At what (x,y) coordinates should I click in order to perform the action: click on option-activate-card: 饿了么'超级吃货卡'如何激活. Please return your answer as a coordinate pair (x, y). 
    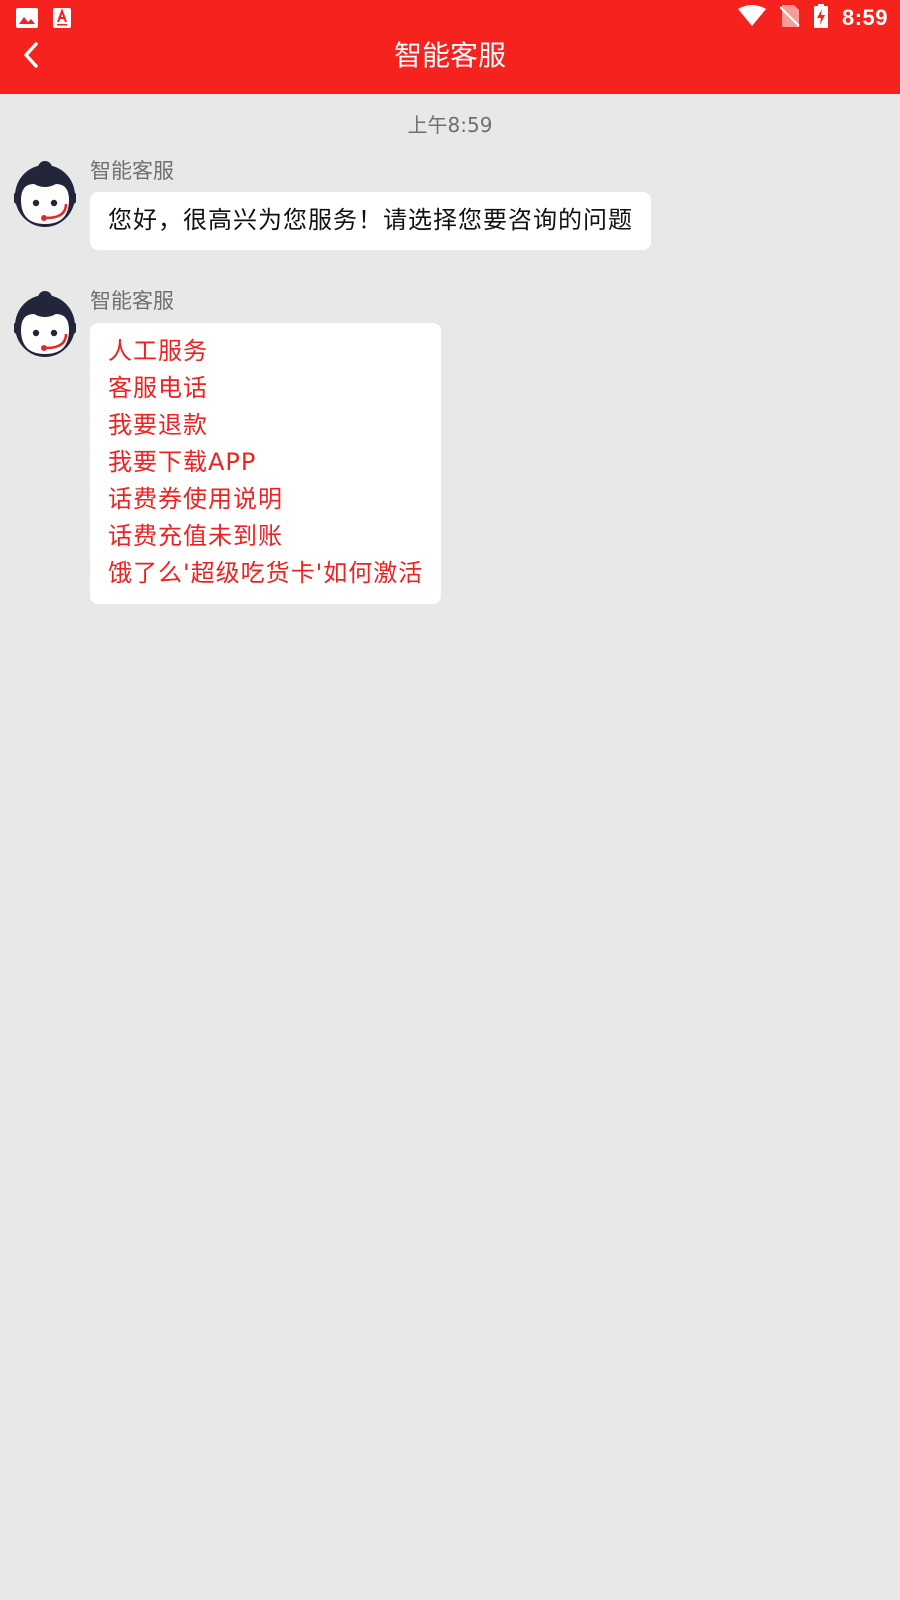
    Looking at the image, I should click on (265, 573).